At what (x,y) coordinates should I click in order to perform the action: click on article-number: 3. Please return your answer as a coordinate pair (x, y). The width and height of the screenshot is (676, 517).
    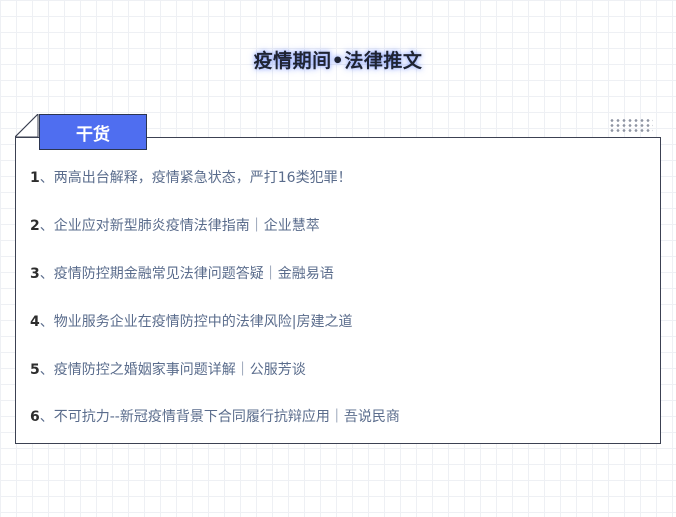
    Looking at the image, I should click on (35, 274).